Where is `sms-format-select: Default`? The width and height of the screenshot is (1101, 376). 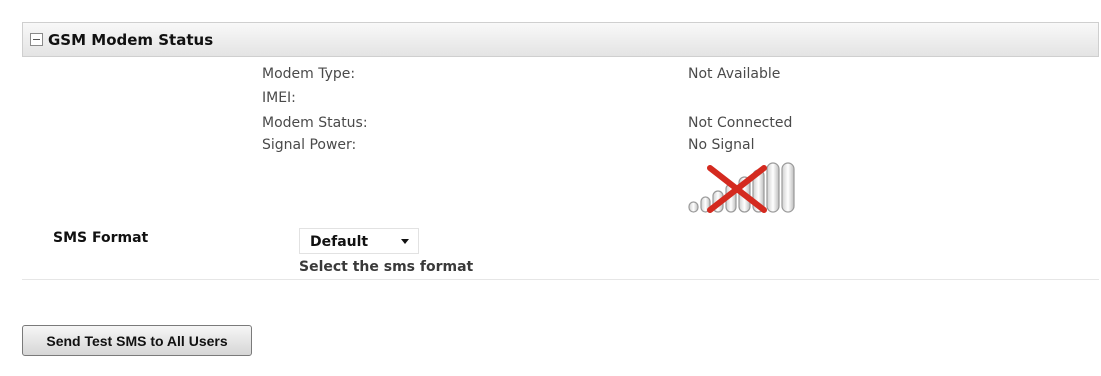
sms-format-select: Default is located at coordinates (359, 241).